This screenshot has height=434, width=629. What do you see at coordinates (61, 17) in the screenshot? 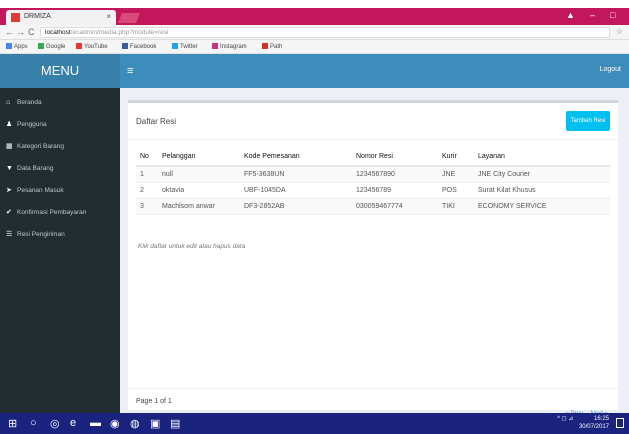
I see `browser-tab: DRMIZA ×` at bounding box center [61, 17].